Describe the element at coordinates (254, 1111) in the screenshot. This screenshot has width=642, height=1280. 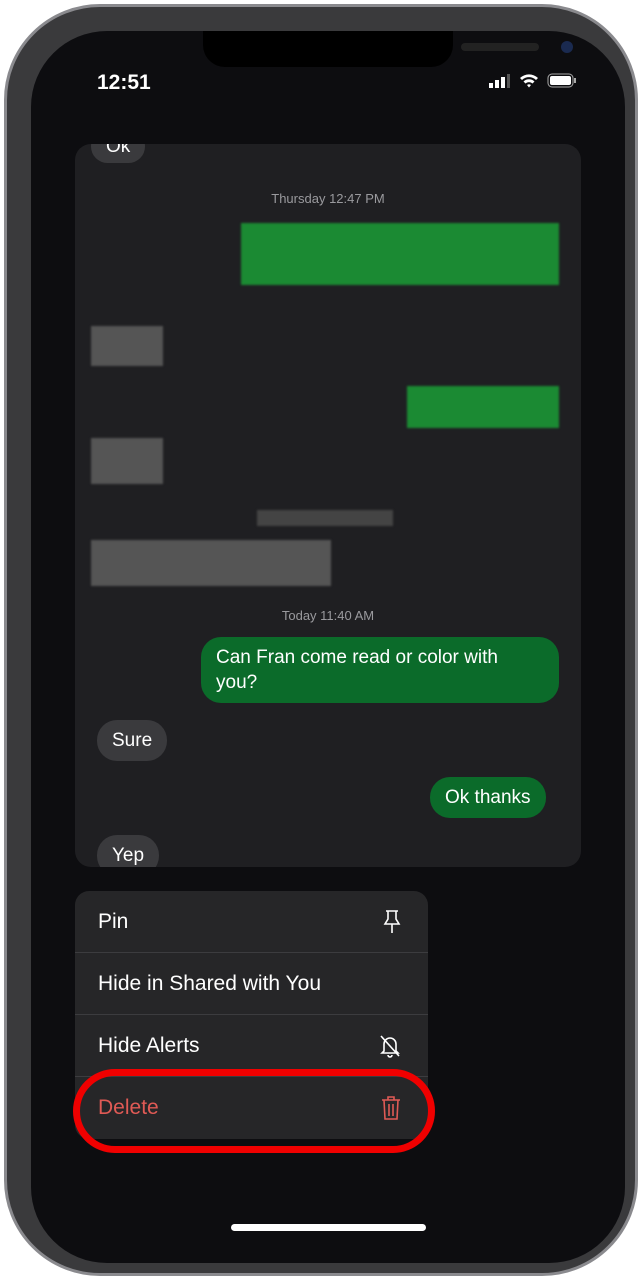
I see `highlight-ring` at that location.